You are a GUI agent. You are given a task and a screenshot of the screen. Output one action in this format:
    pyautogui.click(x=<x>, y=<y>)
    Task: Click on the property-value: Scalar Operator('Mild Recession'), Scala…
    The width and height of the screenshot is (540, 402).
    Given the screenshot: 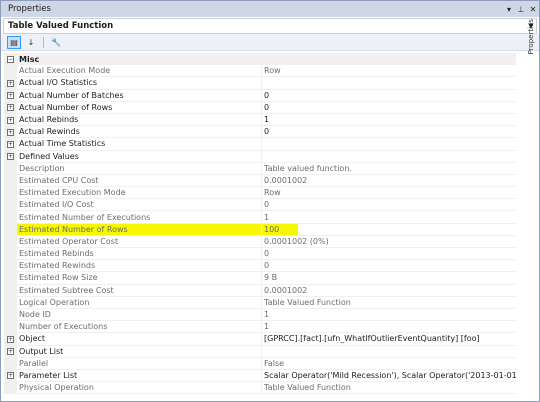 What is the action you would take?
    pyautogui.click(x=388, y=376)
    